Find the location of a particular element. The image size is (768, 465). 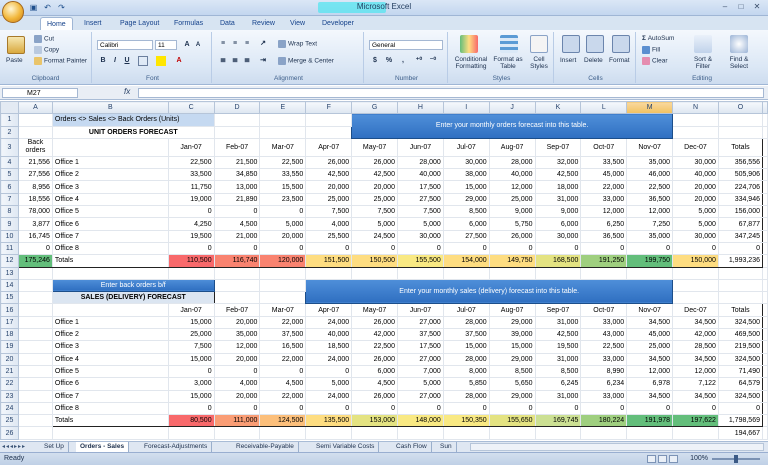

sales-value: 22,000 is located at coordinates (283, 359).